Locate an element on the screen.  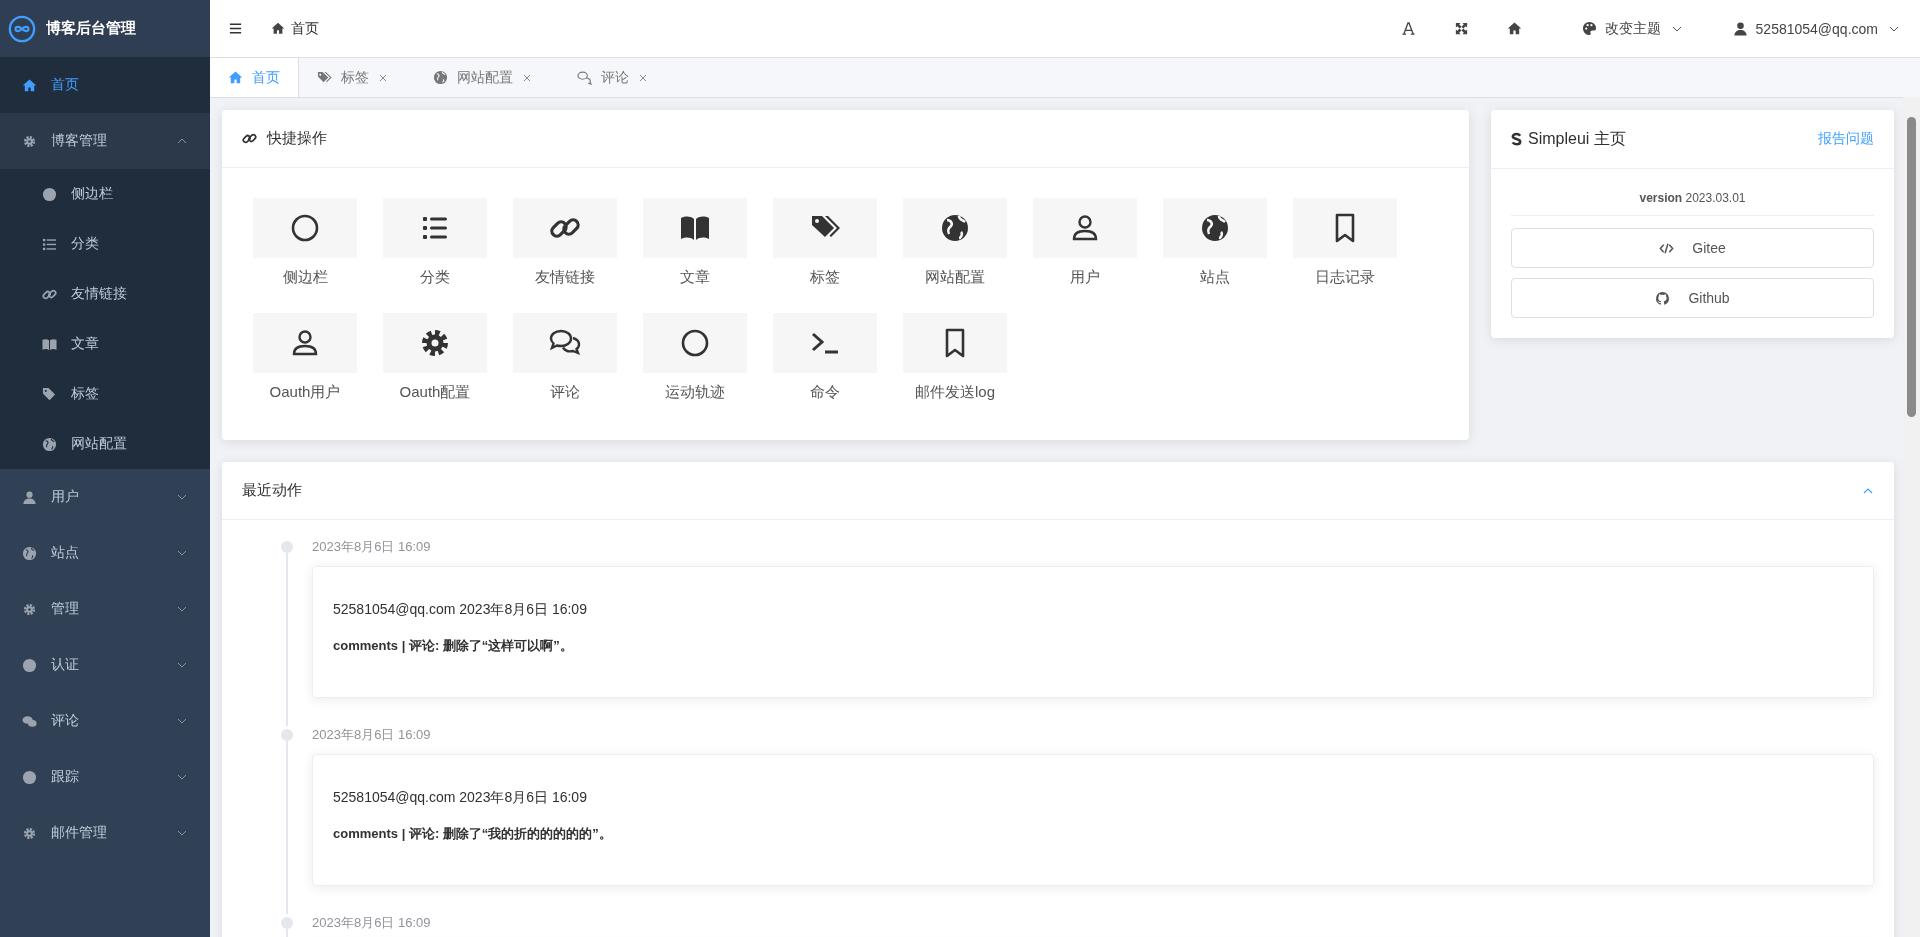
simpleui-logo-icon is located at coordinates (1516, 139).